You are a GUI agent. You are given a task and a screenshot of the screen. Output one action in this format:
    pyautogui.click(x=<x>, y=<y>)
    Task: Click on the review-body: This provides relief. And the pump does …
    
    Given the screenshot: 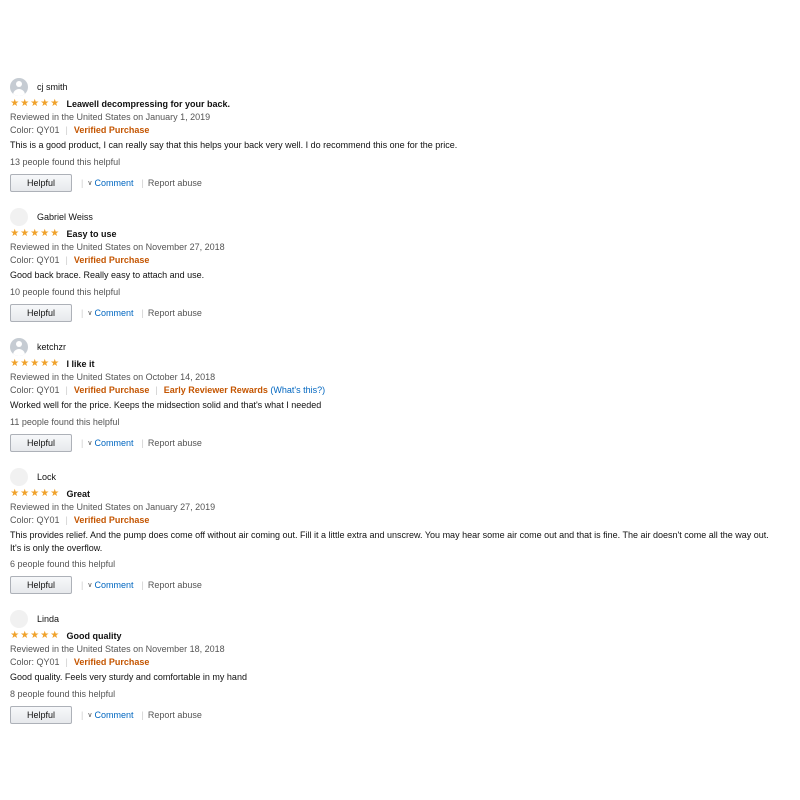 What is the action you would take?
    pyautogui.click(x=389, y=541)
    